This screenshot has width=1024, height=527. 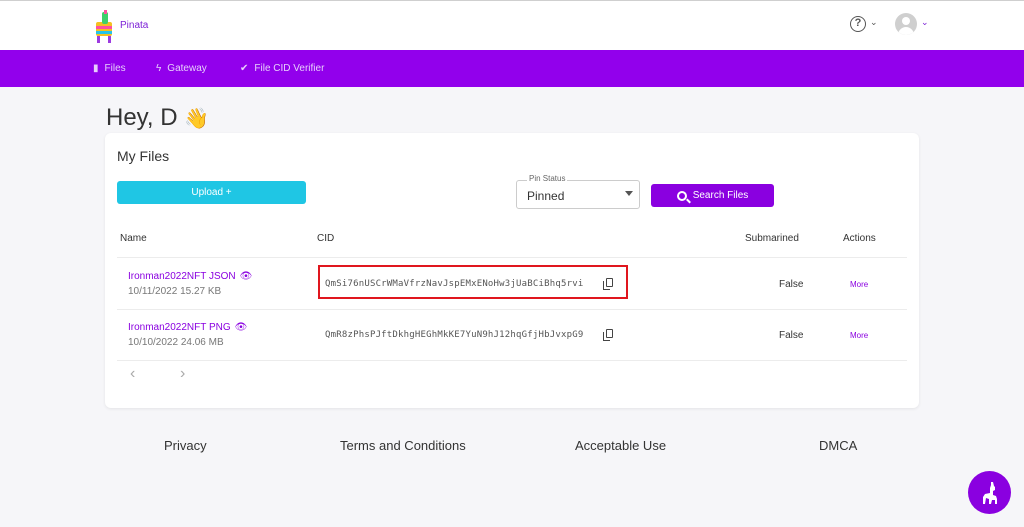 I want to click on help-icon: ?, so click(x=858, y=24).